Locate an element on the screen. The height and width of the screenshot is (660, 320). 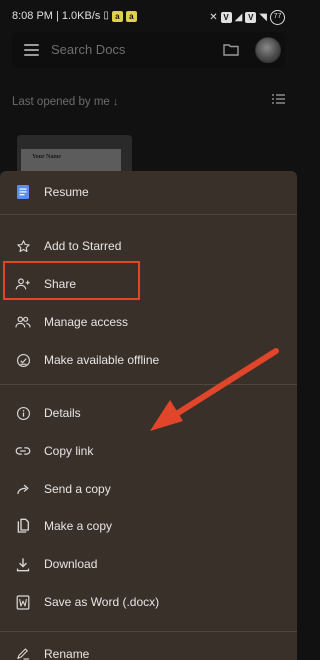
red-arrow-annotation is located at coordinates (214, 389).